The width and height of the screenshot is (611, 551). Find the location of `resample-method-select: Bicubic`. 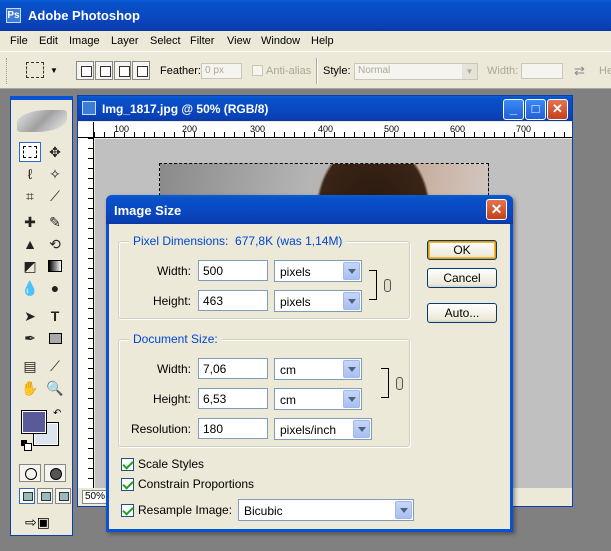

resample-method-select: Bicubic is located at coordinates (326, 510).